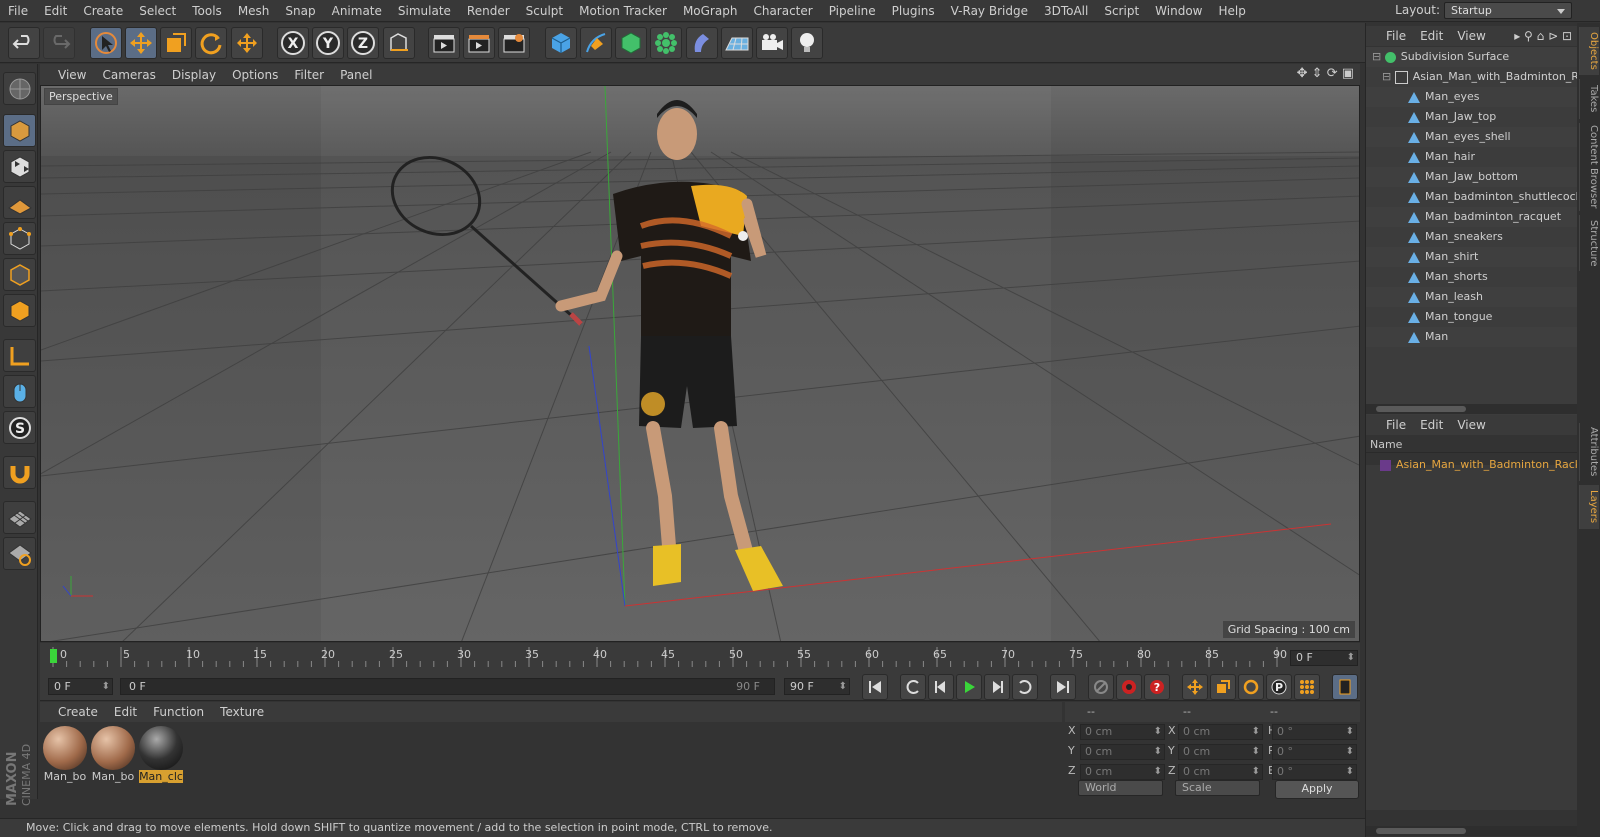  Describe the element at coordinates (1122, 772) in the screenshot. I see `position-z-field: 0 cm` at that location.